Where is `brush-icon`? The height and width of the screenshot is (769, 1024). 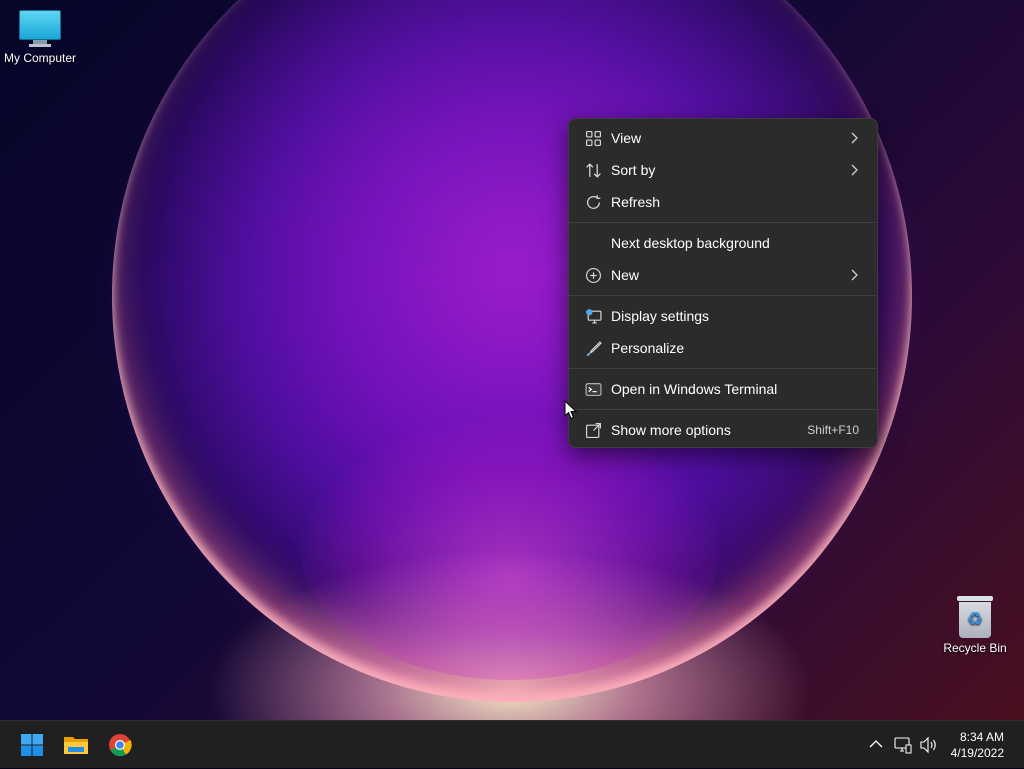 brush-icon is located at coordinates (594, 348).